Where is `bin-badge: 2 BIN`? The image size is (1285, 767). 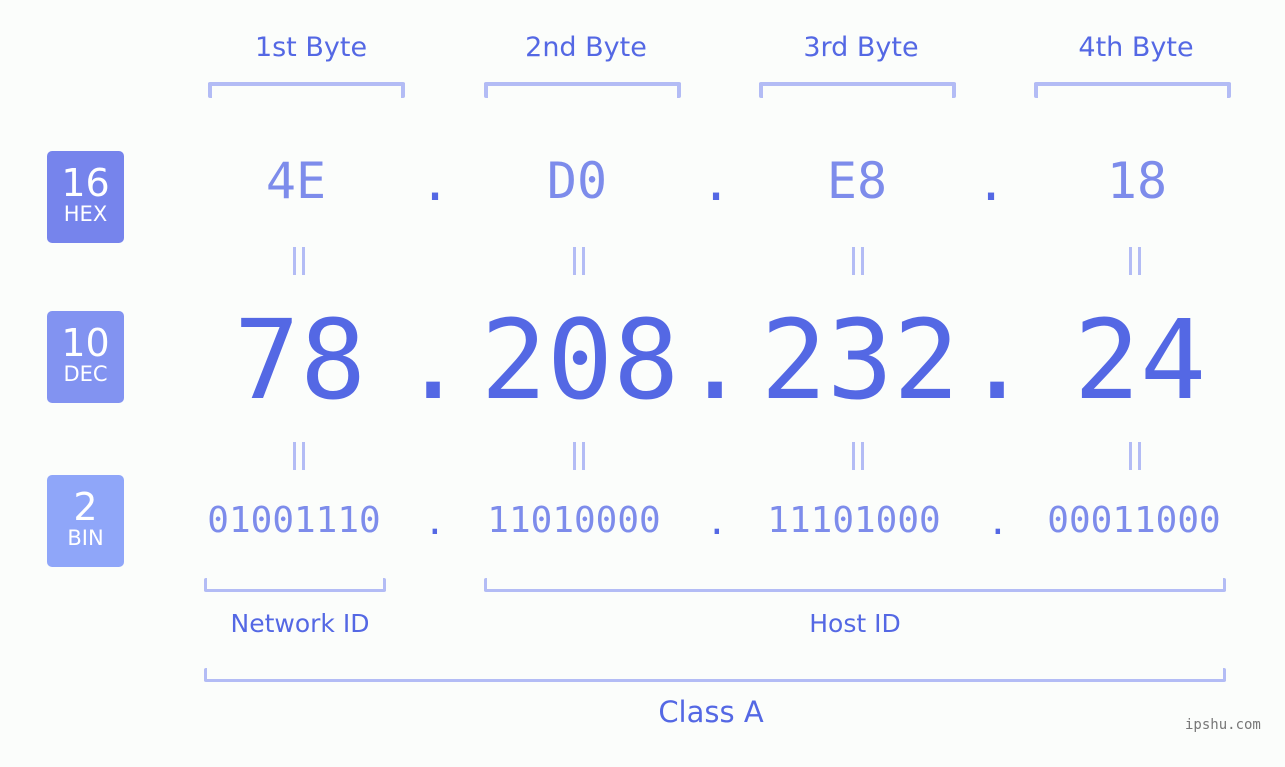
bin-badge: 2 BIN is located at coordinates (85, 521).